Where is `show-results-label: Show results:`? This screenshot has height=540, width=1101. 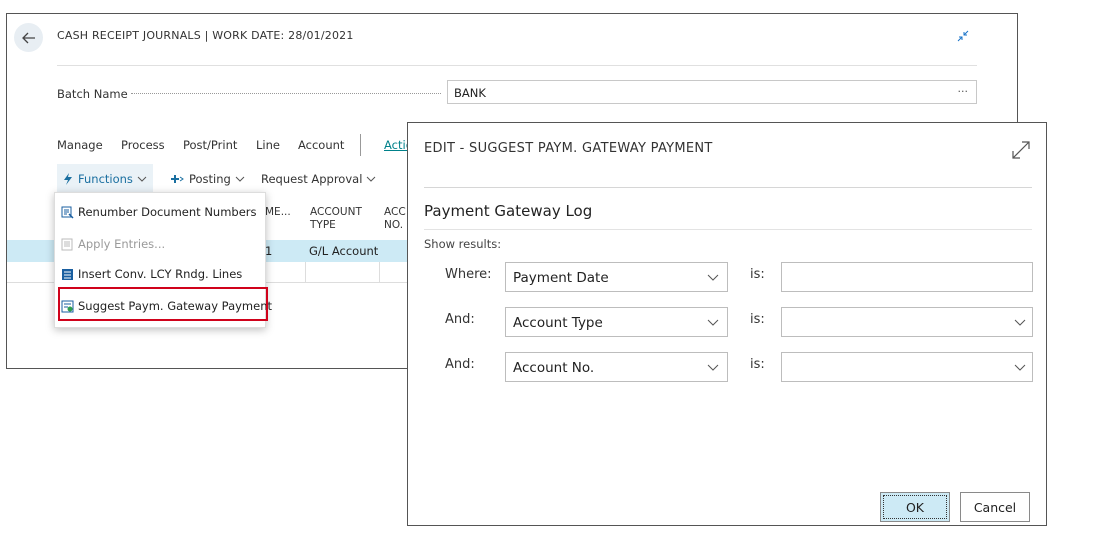 show-results-label: Show results: is located at coordinates (463, 244).